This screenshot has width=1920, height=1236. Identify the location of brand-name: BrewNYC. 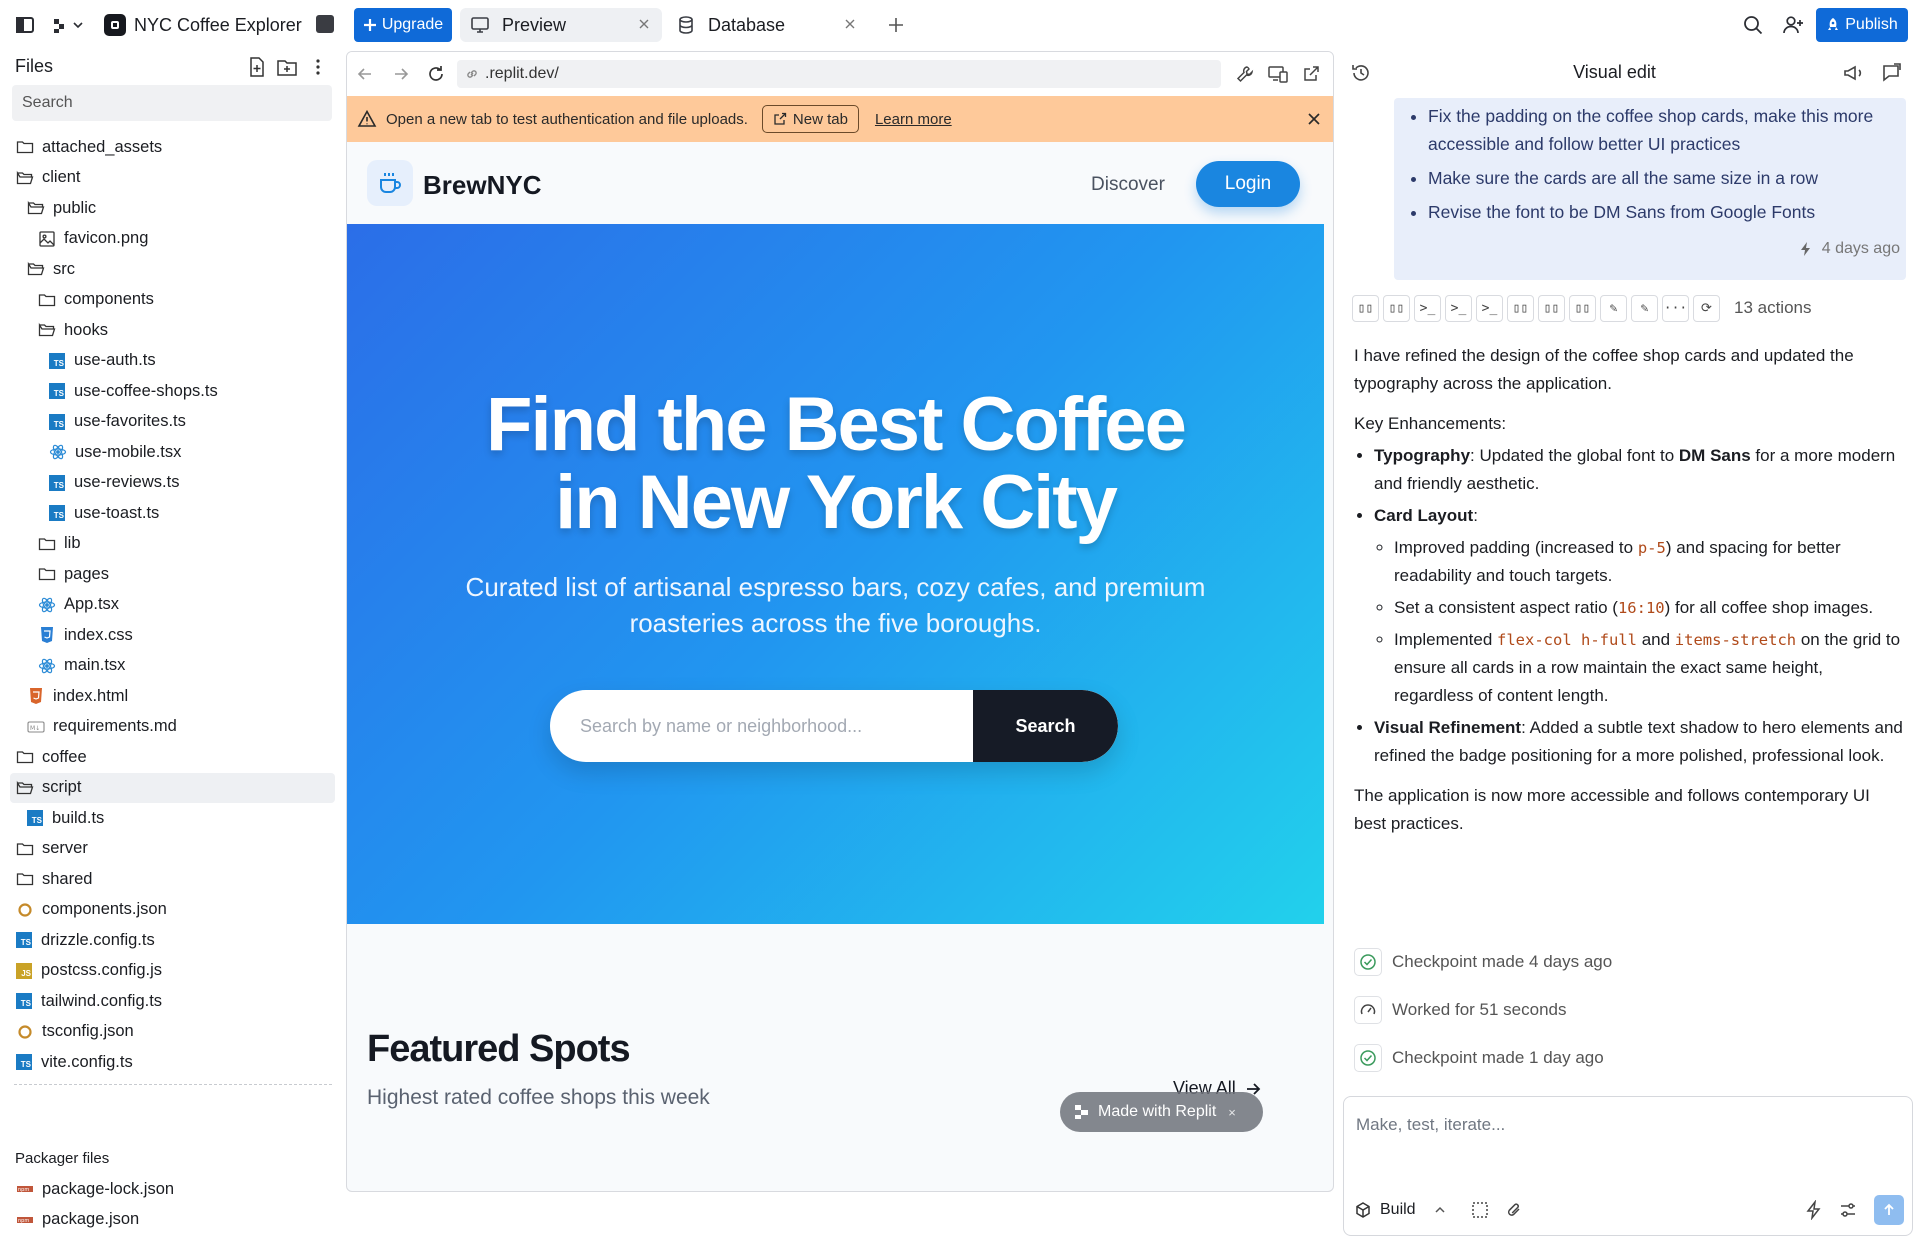
(482, 185).